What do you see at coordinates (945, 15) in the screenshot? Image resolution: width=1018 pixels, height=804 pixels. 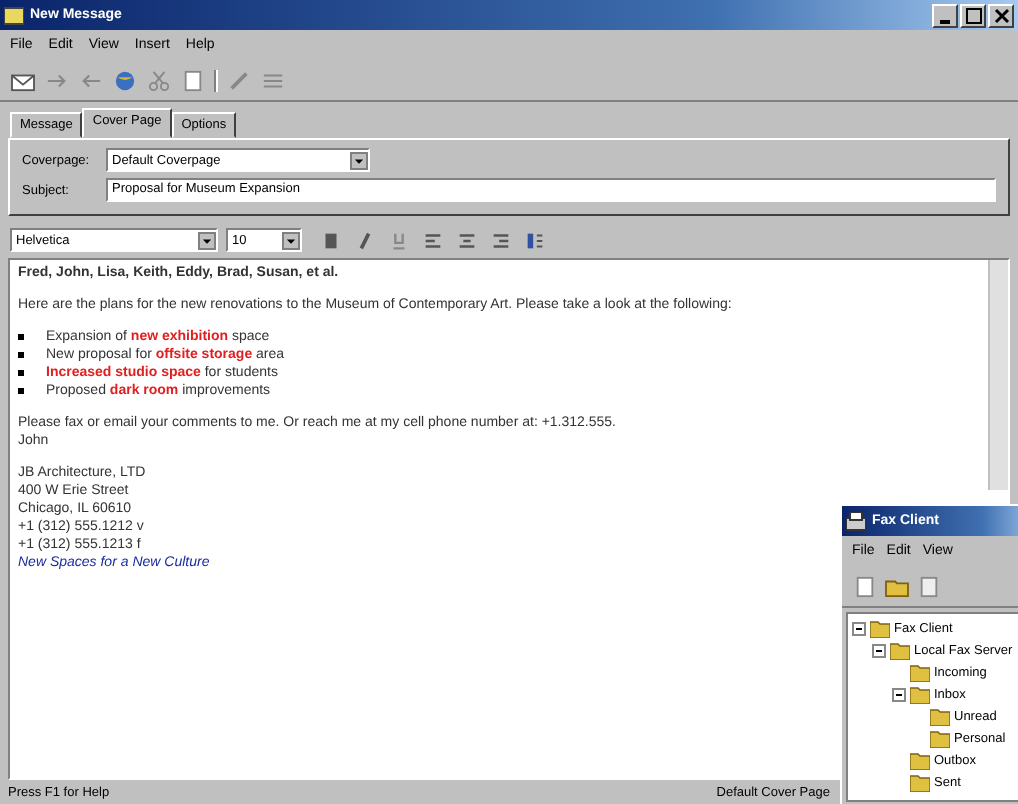 I see `minimize-button` at bounding box center [945, 15].